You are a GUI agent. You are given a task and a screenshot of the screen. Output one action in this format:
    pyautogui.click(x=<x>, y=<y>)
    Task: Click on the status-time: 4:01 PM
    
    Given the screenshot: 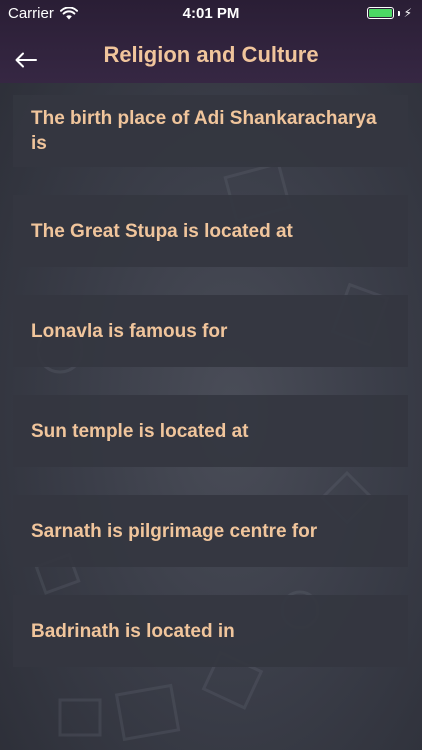 What is the action you would take?
    pyautogui.click(x=211, y=13)
    